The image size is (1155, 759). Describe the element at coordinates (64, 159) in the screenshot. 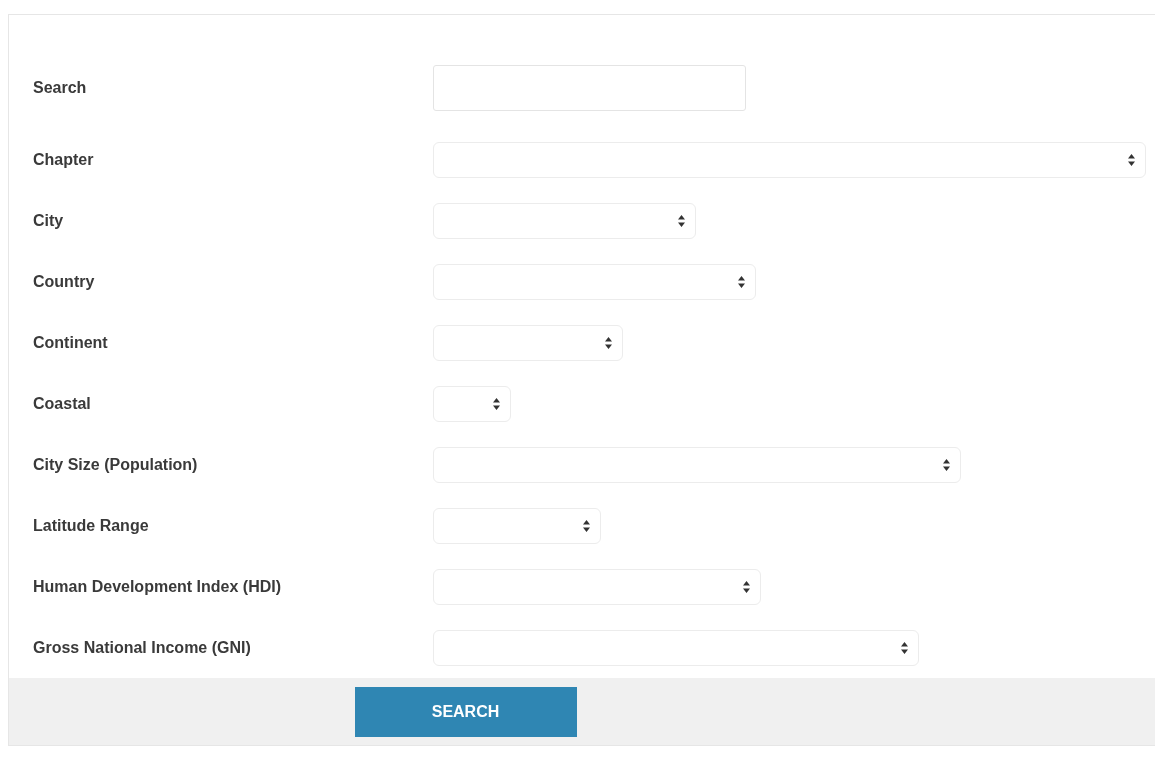

I see `field-label: Chapter` at that location.